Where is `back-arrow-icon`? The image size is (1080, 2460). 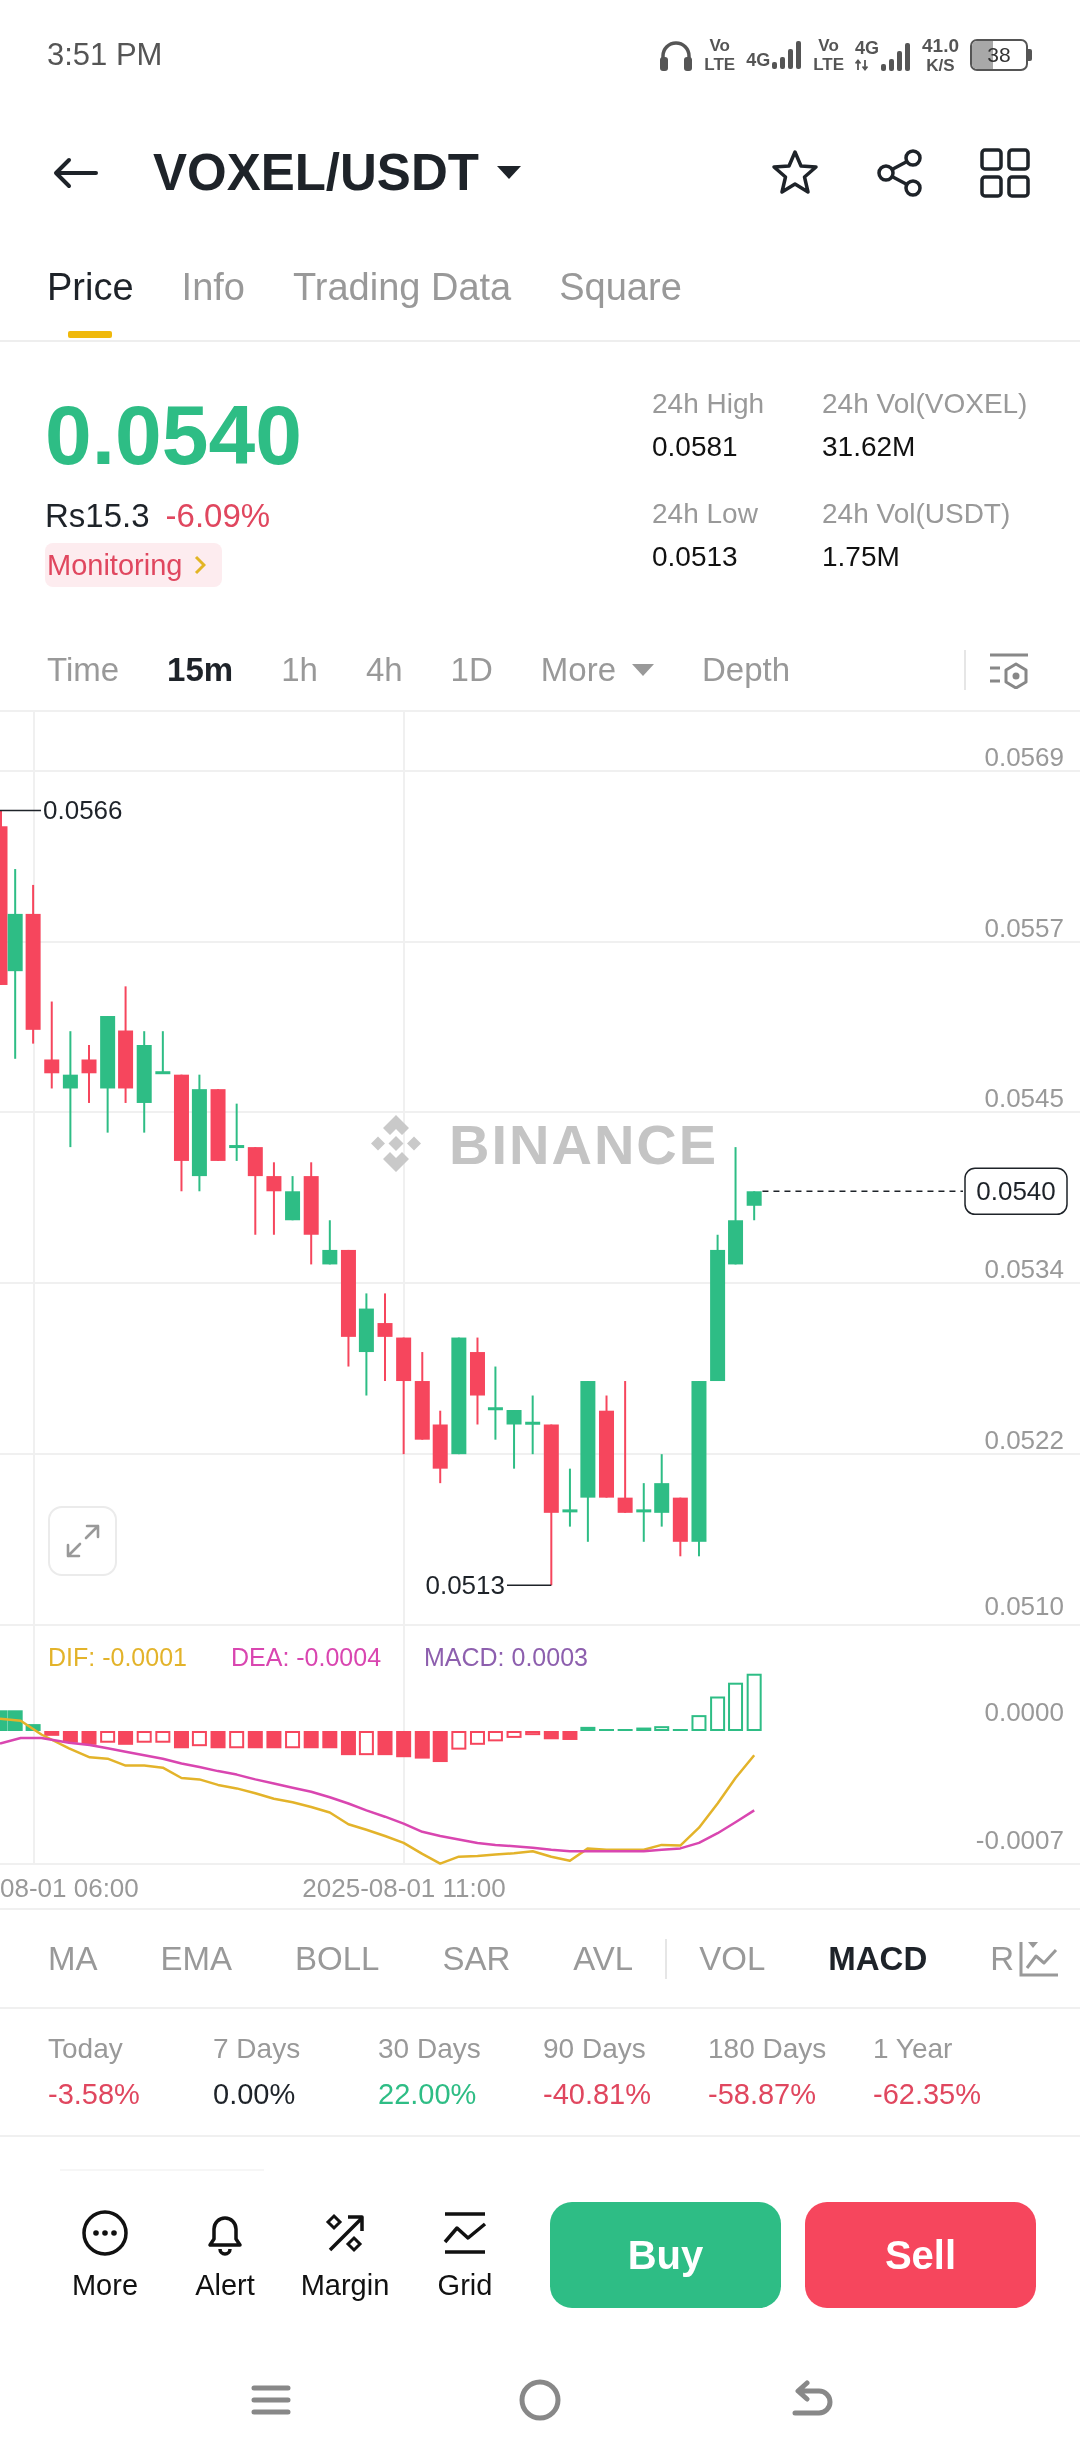 back-arrow-icon is located at coordinates (75, 172).